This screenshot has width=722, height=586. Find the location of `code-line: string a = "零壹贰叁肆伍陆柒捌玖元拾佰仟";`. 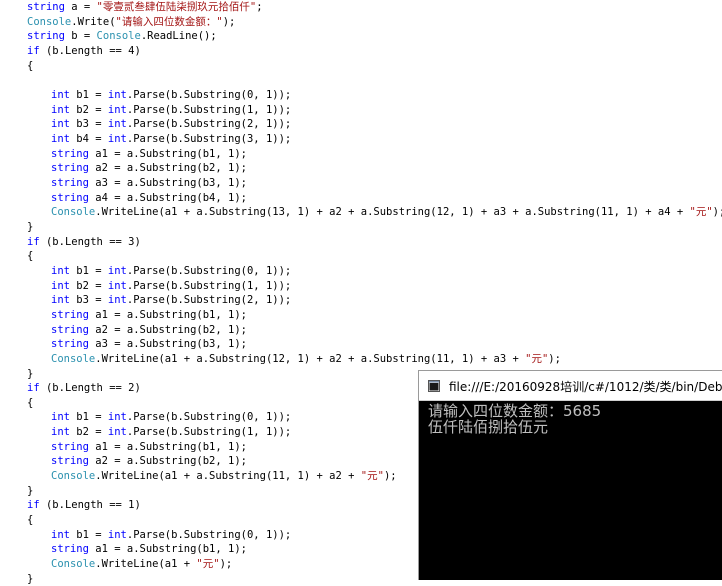

code-line: string a = "零壹贰叁肆伍陆柒捌玖元拾佰仟"; is located at coordinates (145, 7).